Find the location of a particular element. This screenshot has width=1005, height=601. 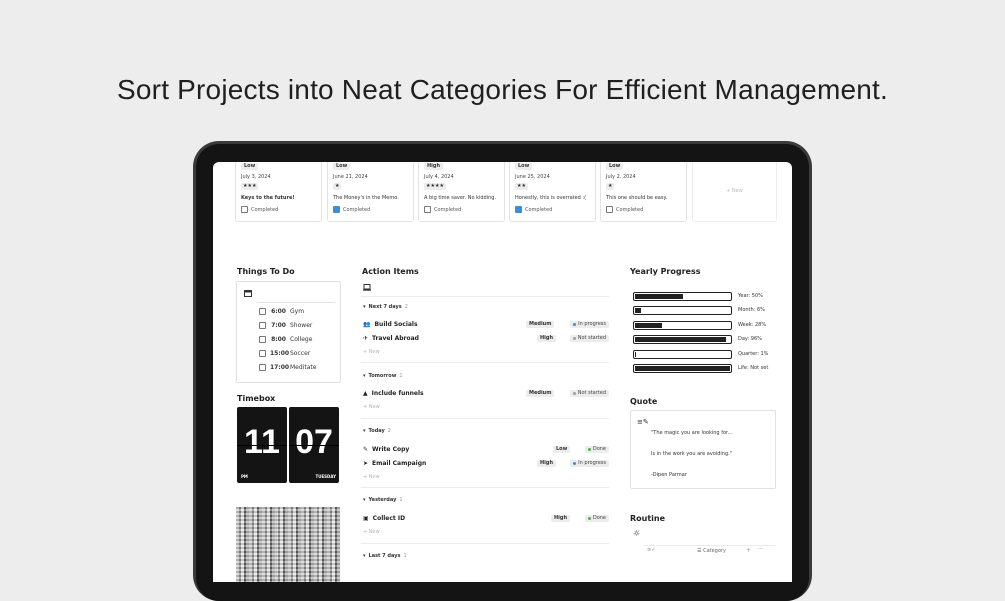

routine-title: Routine is located at coordinates (648, 518).